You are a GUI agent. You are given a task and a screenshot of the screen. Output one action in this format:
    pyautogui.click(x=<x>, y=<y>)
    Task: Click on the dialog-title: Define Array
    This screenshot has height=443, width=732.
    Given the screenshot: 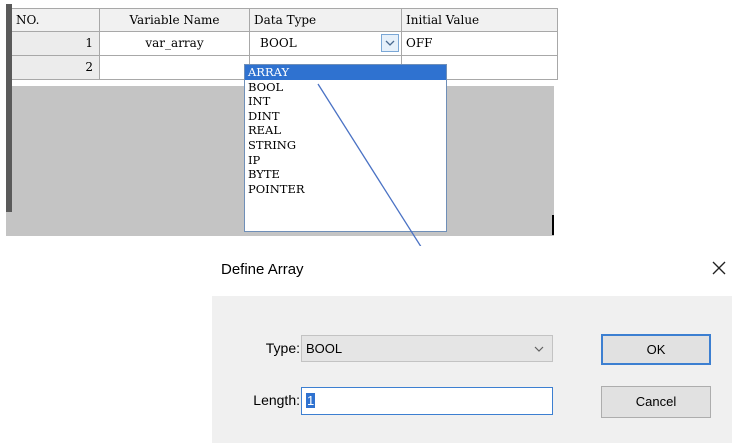 What is the action you would take?
    pyautogui.click(x=262, y=269)
    